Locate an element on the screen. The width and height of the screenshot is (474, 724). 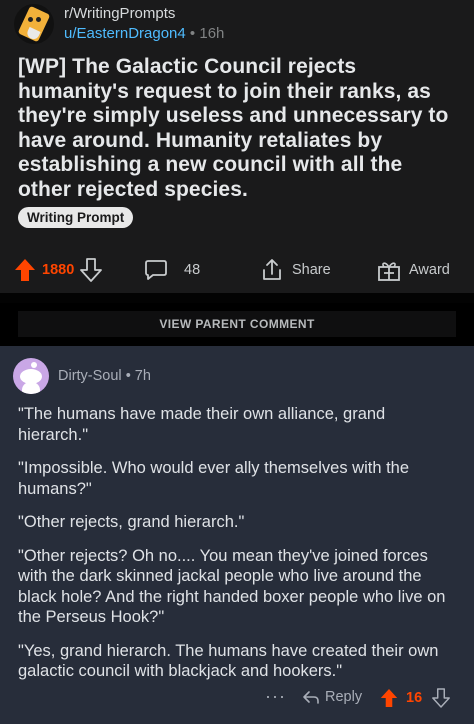
subreddit-avatar-icon is located at coordinates (34, 24).